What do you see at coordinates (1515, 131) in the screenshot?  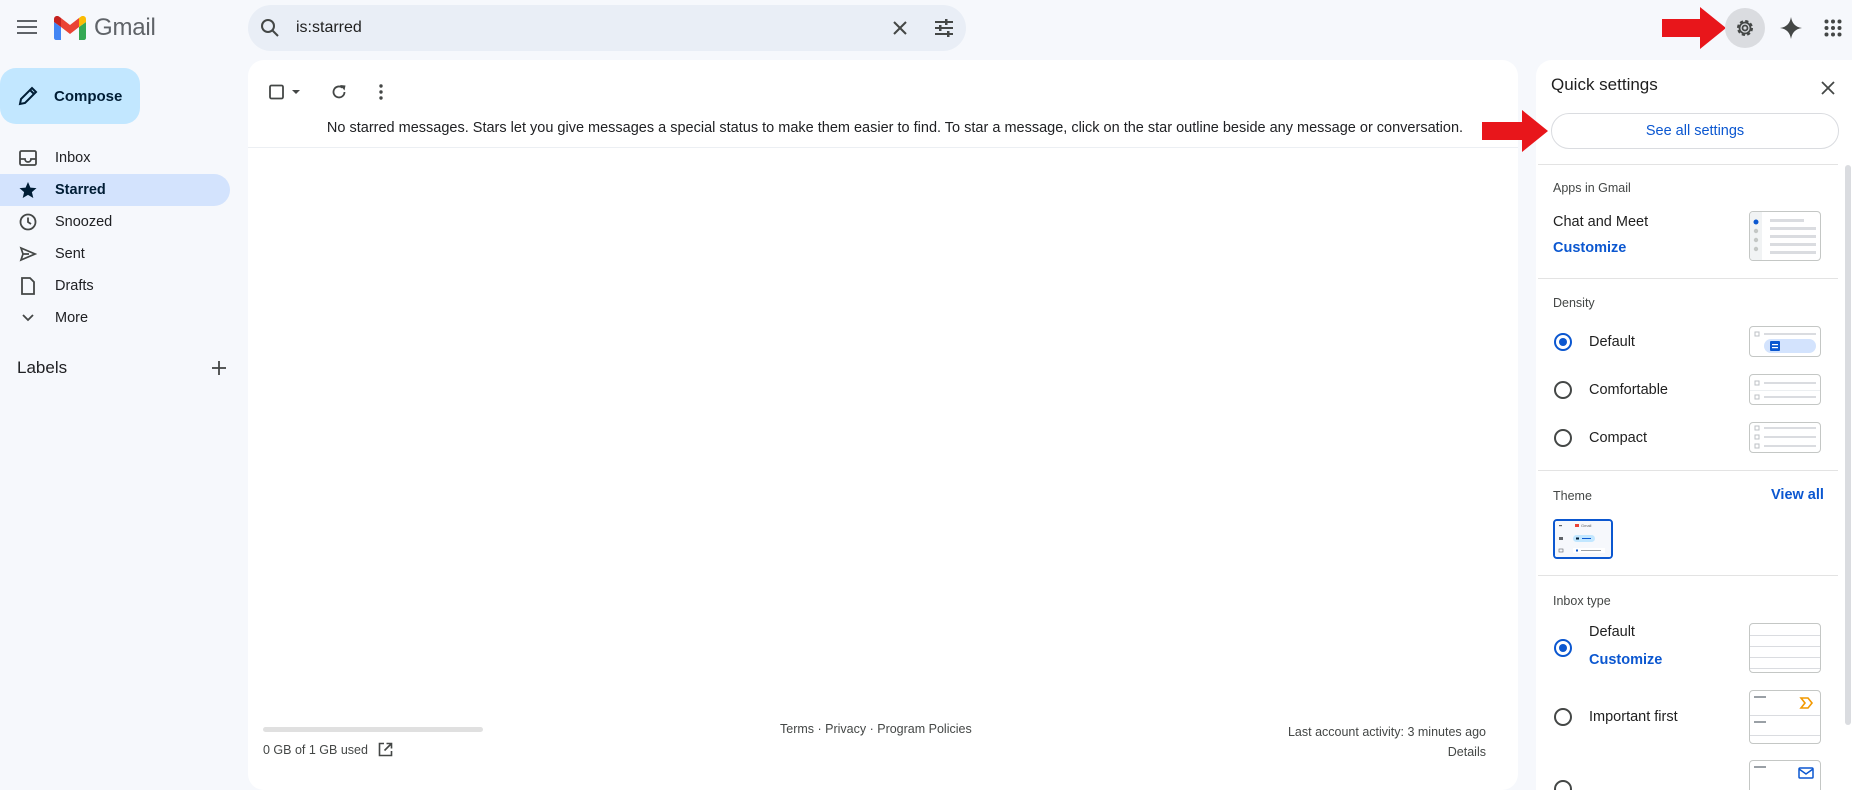 I see `annotation-arrow-see-all` at bounding box center [1515, 131].